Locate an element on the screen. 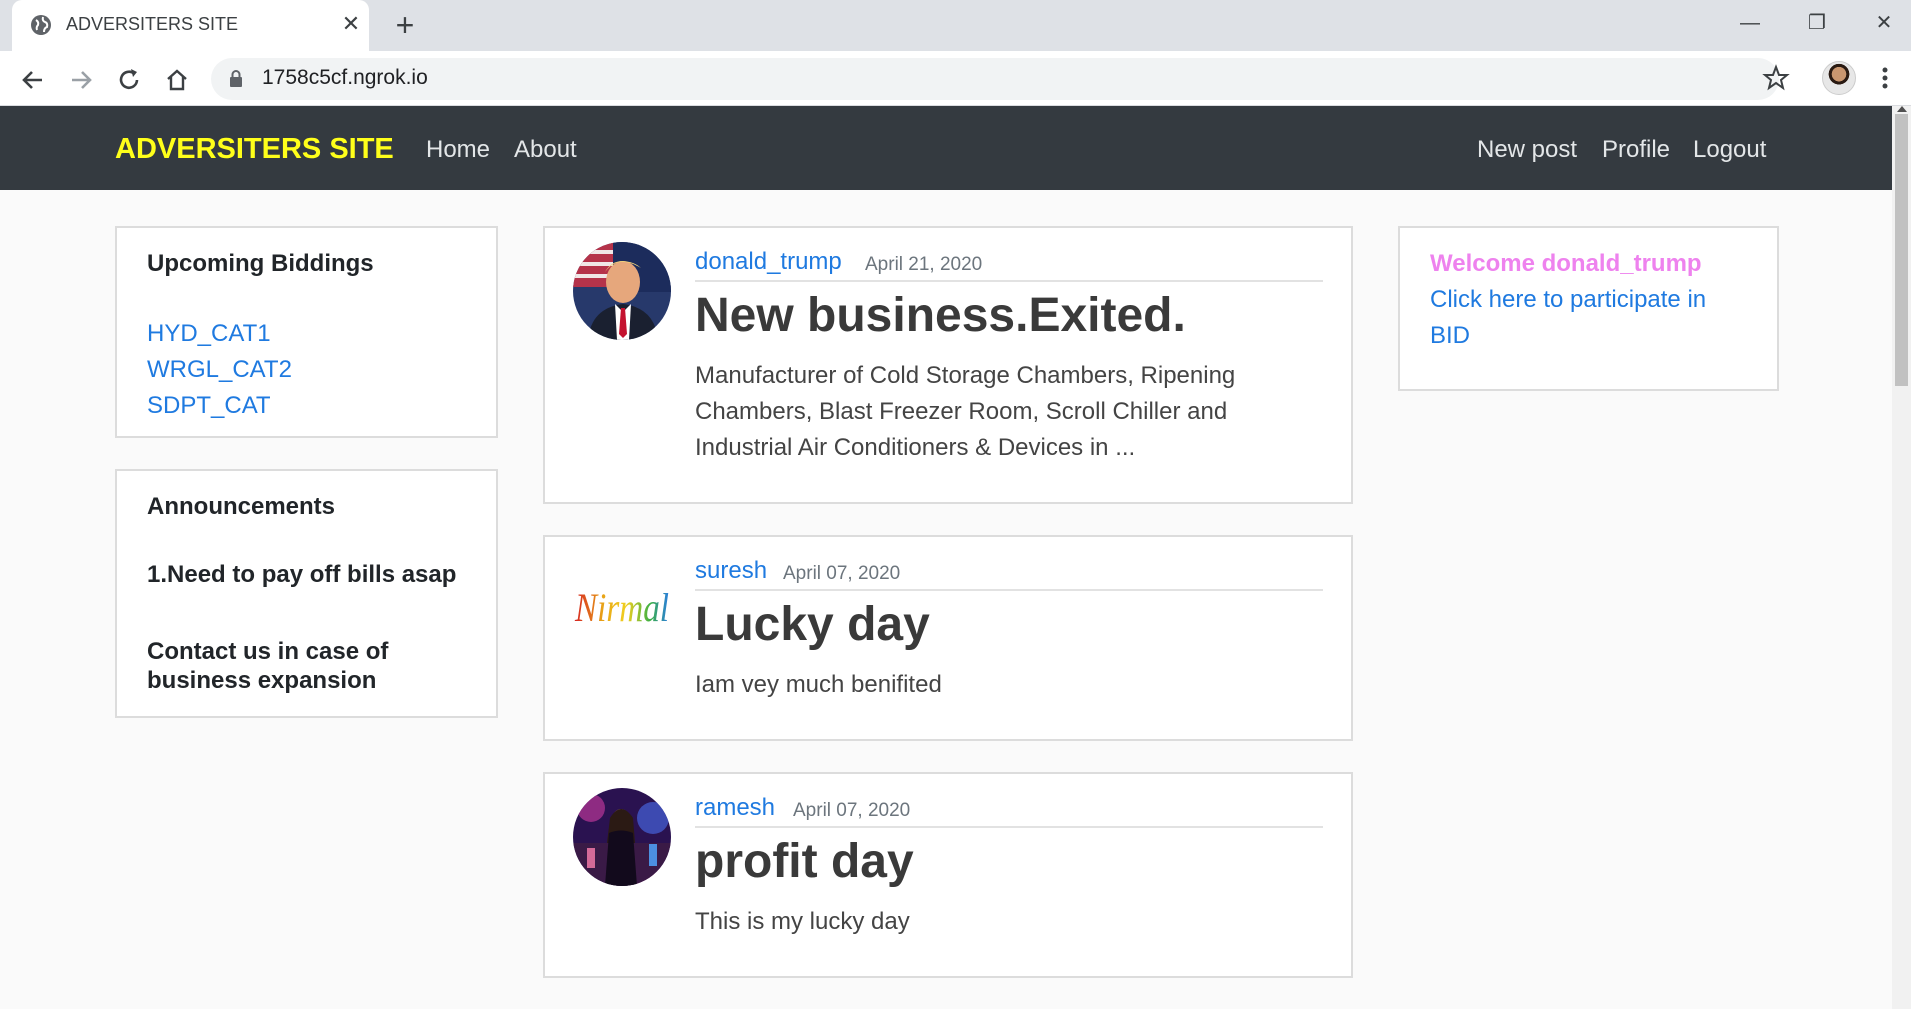 This screenshot has width=1911, height=1009. post-content: Iam vey much benifited is located at coordinates (818, 684).